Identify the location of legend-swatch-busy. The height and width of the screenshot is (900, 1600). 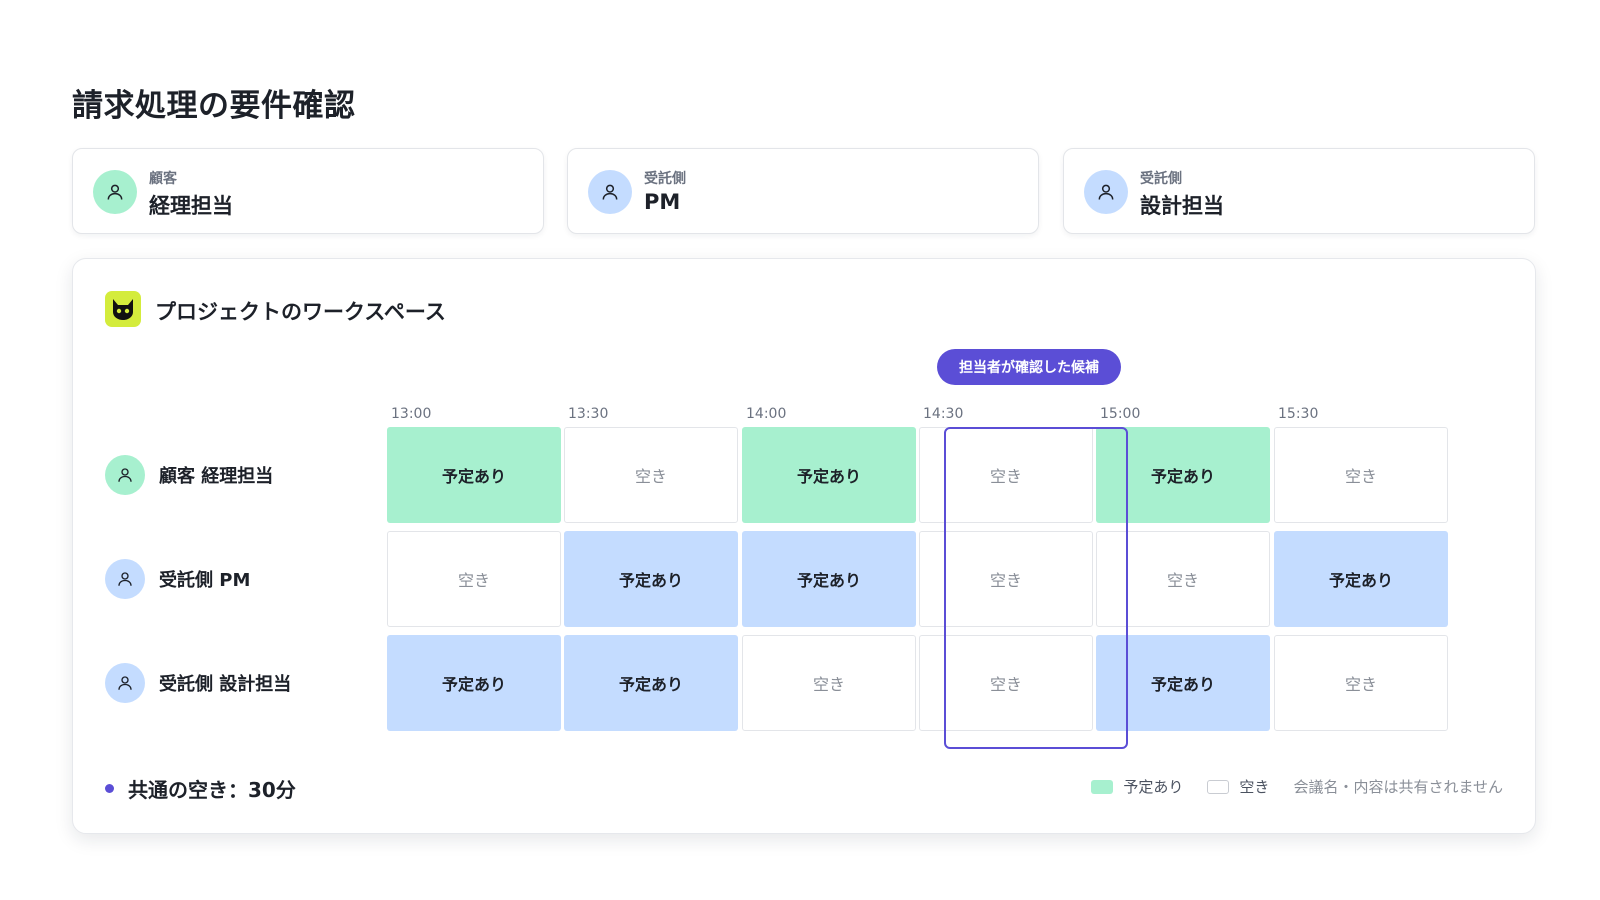
(1102, 786).